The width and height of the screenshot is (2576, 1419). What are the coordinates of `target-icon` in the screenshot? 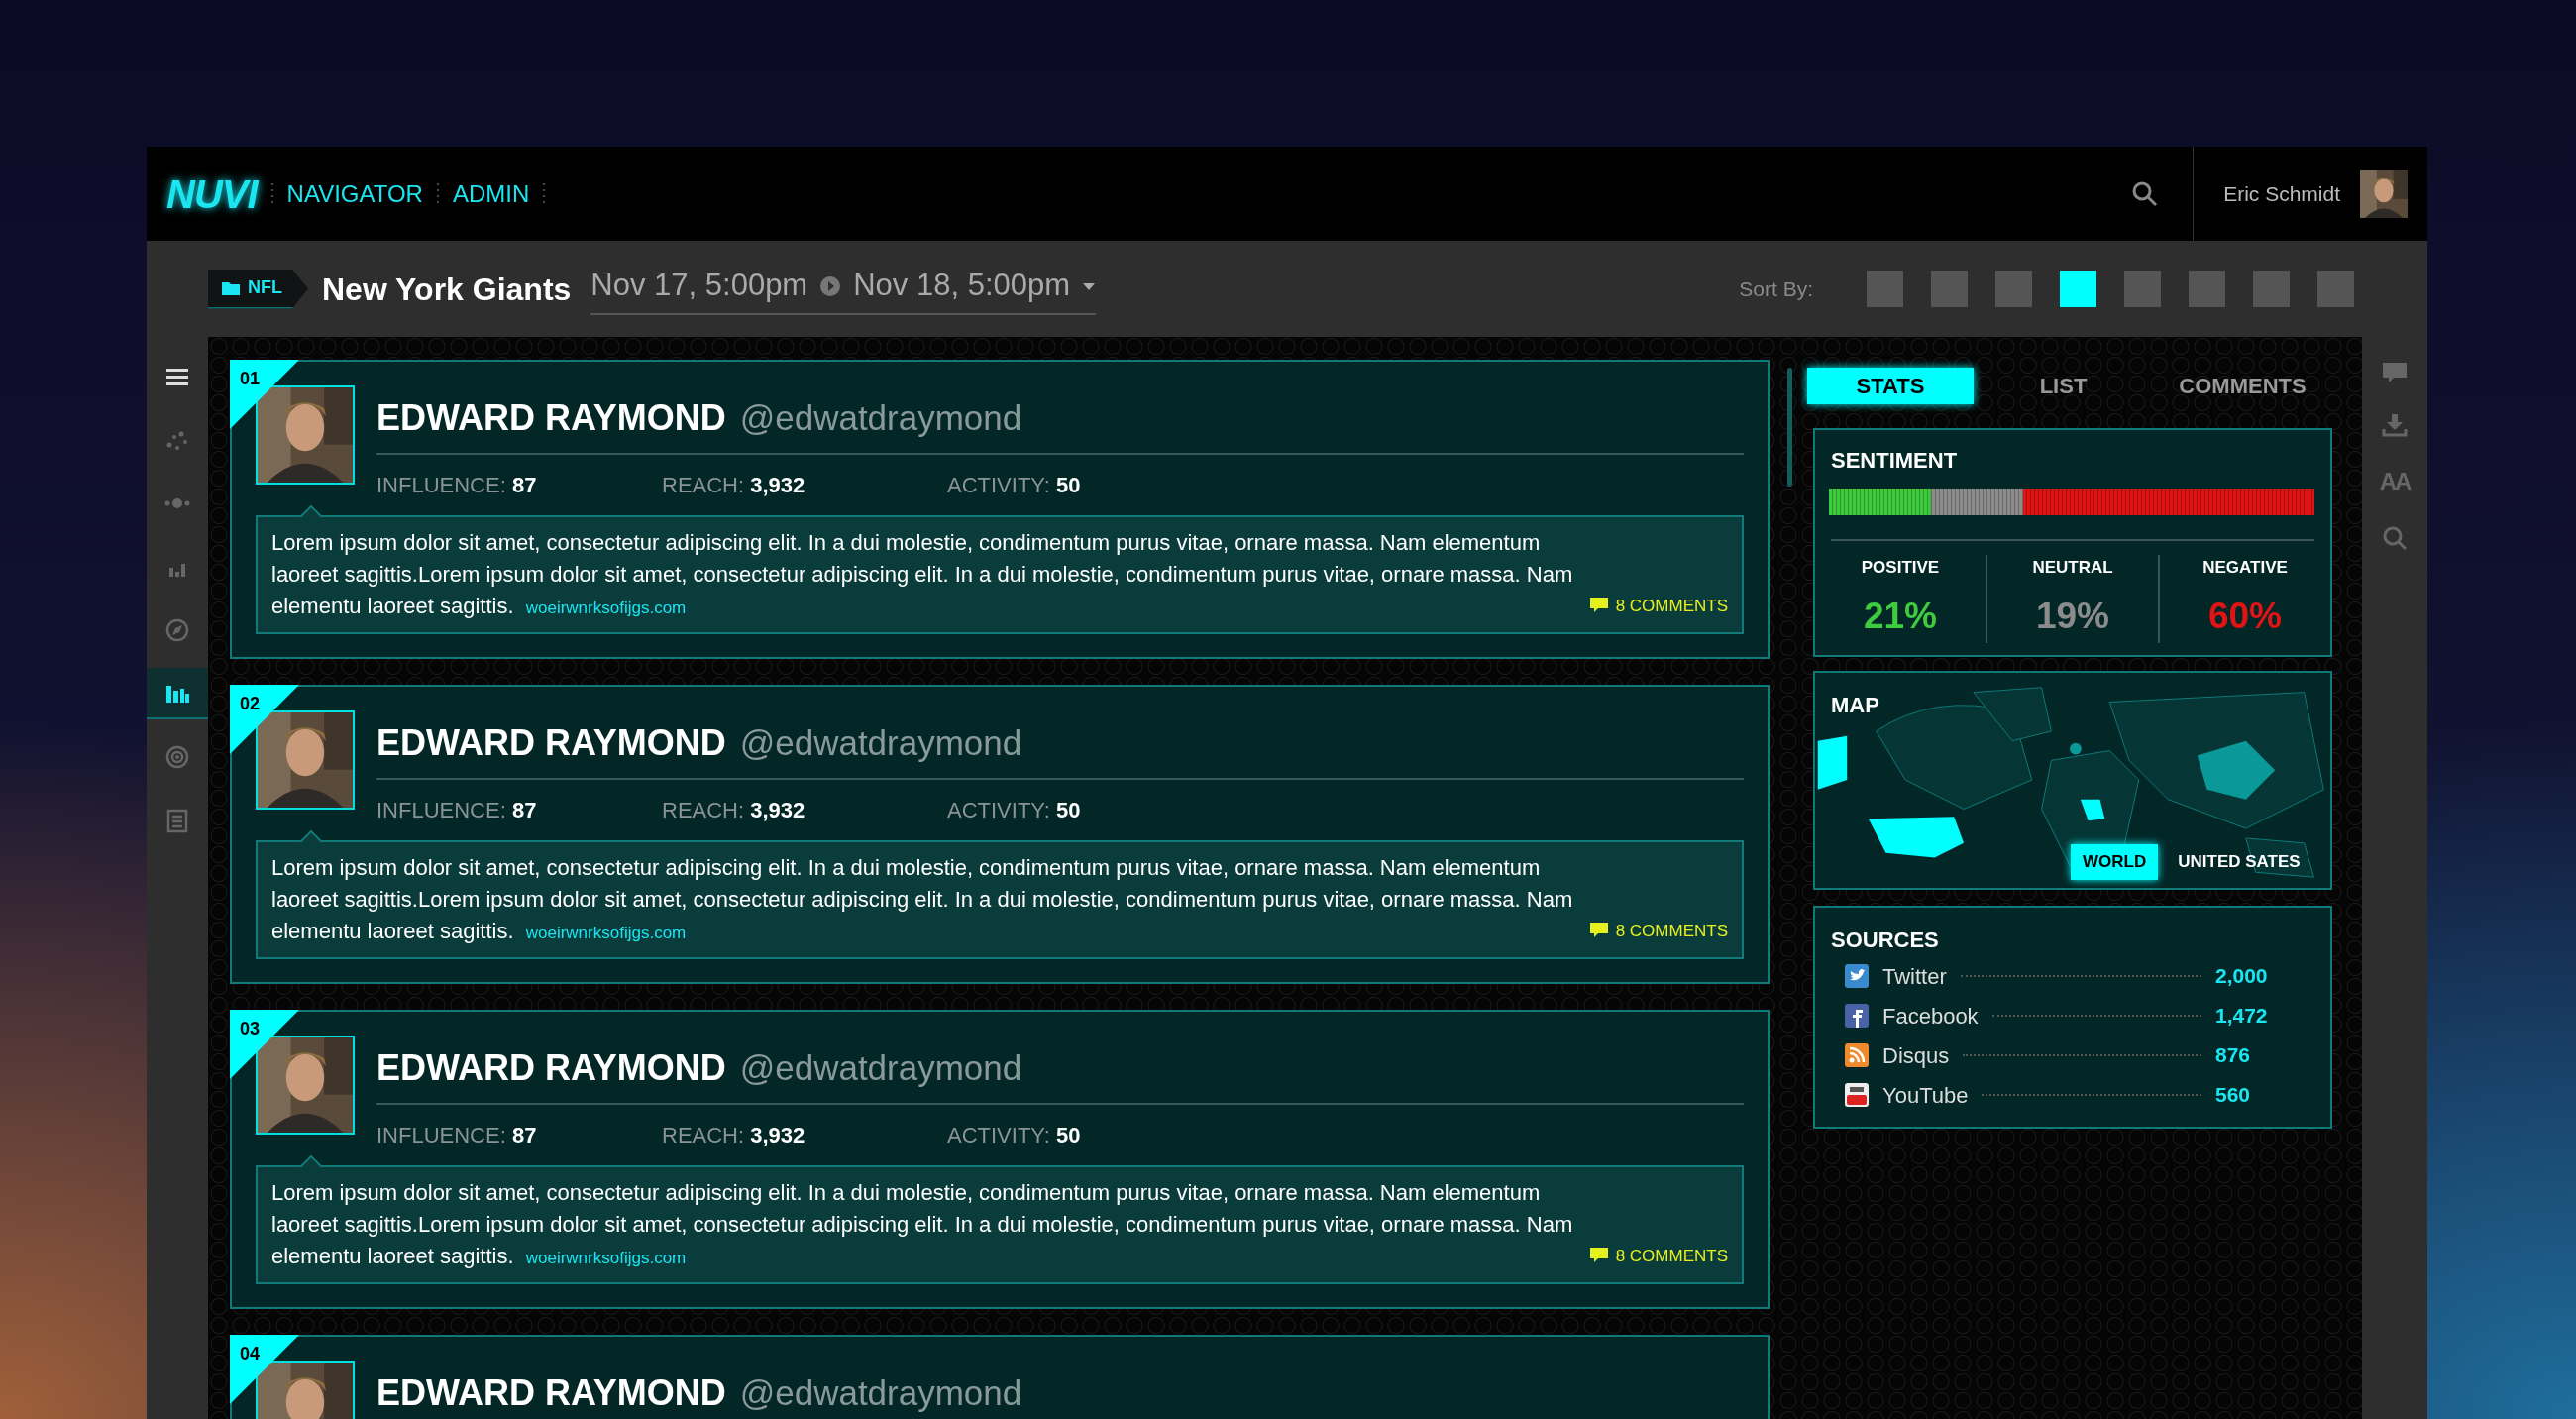 It's located at (177, 757).